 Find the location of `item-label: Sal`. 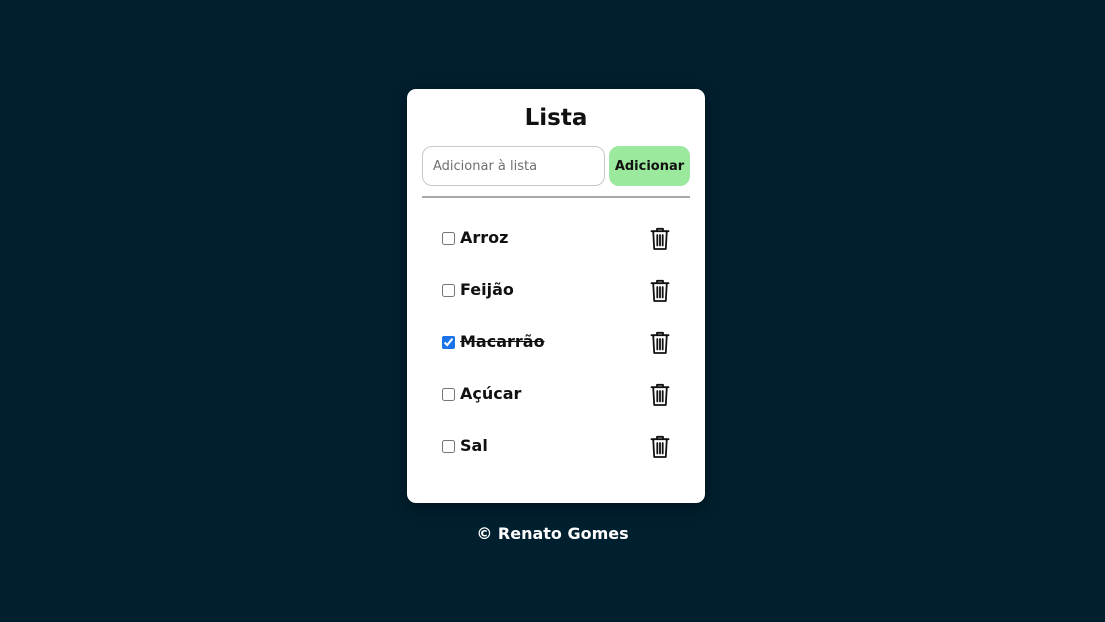

item-label: Sal is located at coordinates (474, 445).